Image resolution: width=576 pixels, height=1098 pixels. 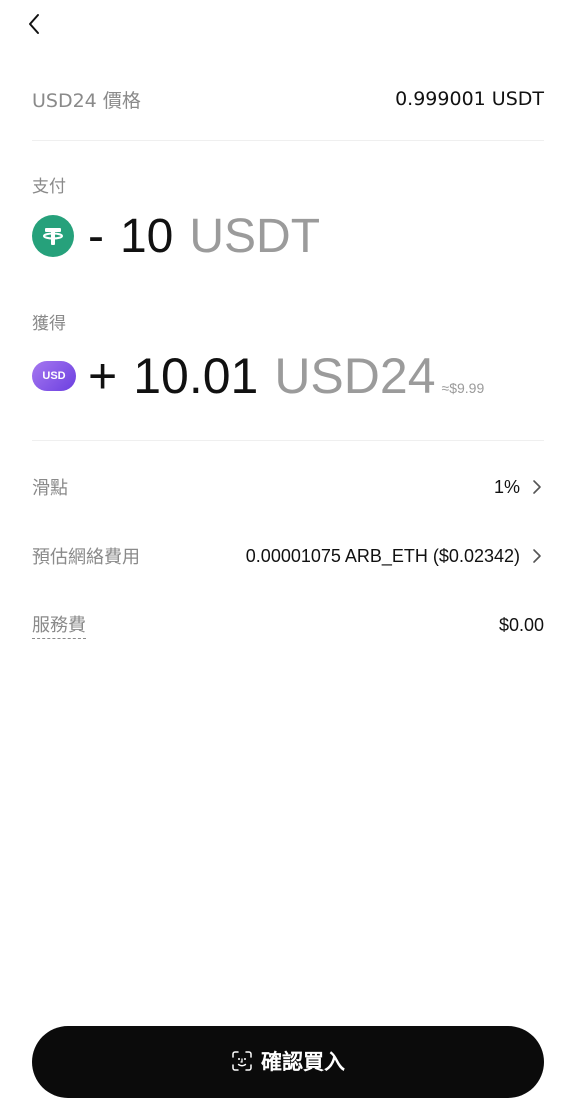 What do you see at coordinates (54, 376) in the screenshot?
I see `usd24-token-icon: USD` at bounding box center [54, 376].